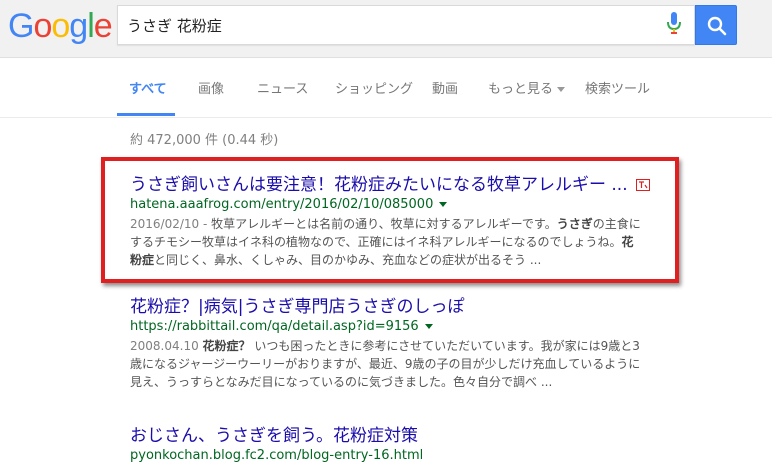 This screenshot has width=772, height=465. Describe the element at coordinates (282, 87) in the screenshot. I see `tab-news: ニュース` at that location.